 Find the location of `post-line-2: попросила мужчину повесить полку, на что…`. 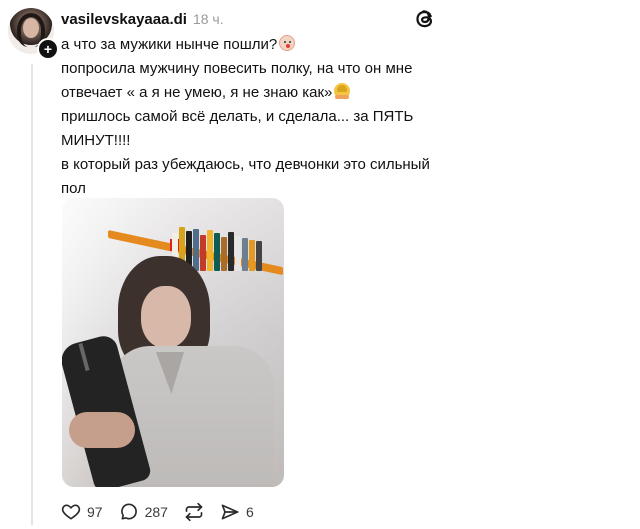

post-line-2: попросила мужчину повесить полку, на что… is located at coordinates (246, 81).